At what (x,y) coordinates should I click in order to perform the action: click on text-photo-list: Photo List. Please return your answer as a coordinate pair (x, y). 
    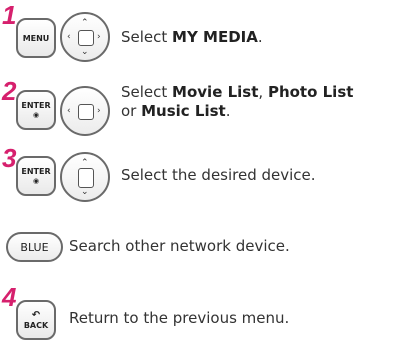
    Looking at the image, I should click on (310, 92).